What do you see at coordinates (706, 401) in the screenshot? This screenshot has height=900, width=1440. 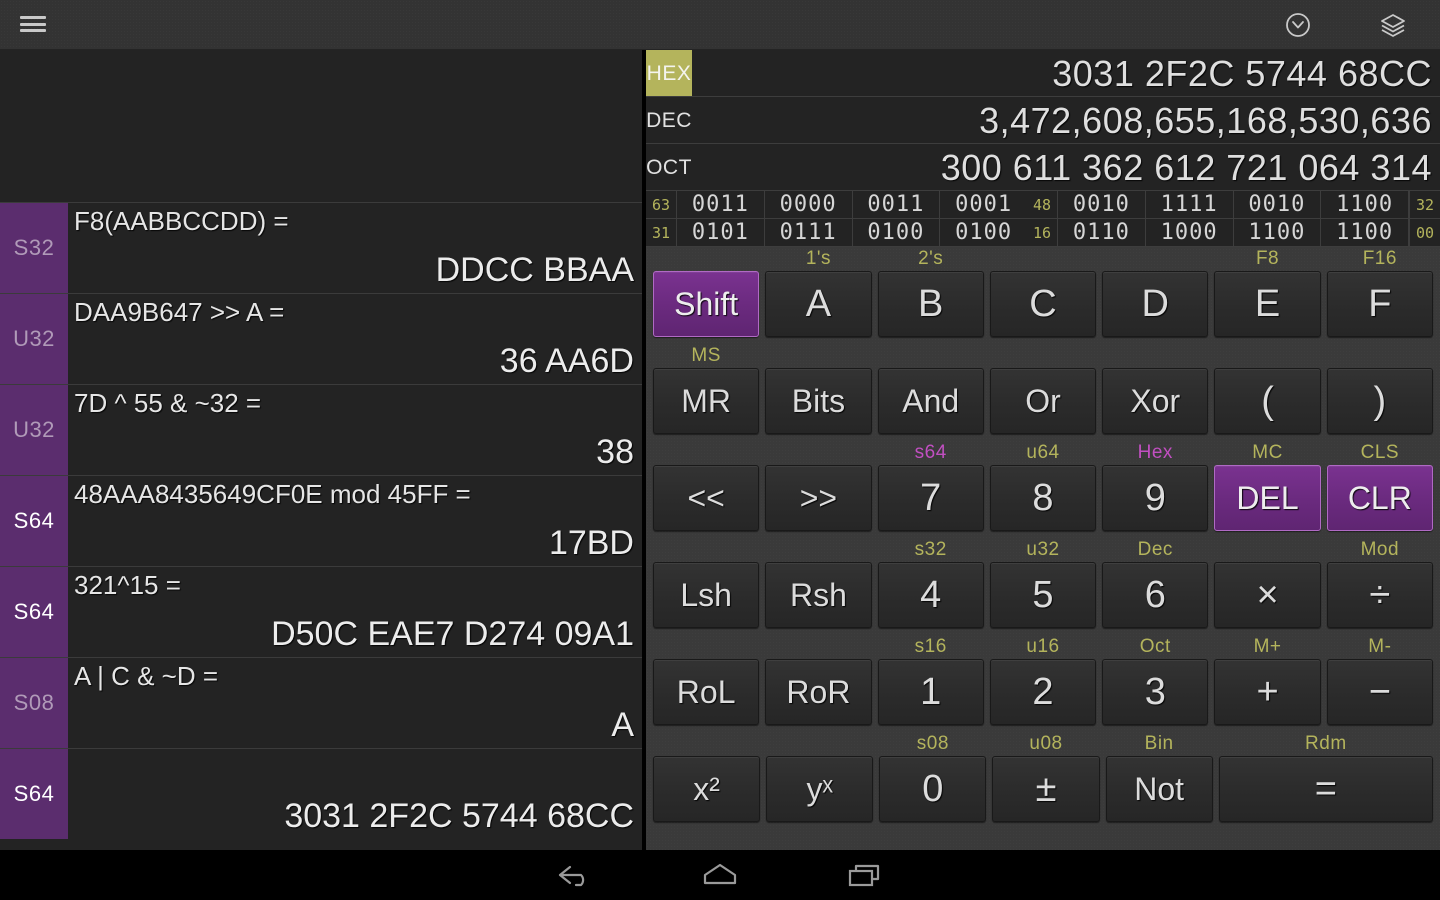 I see `key-mr: MR` at bounding box center [706, 401].